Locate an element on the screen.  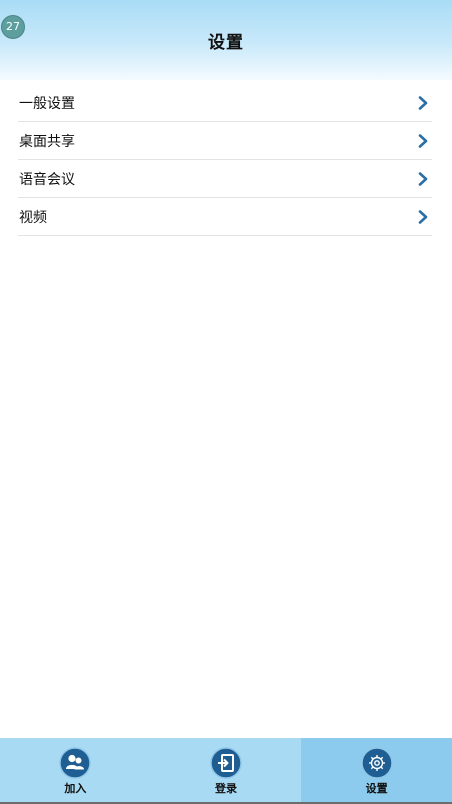
settings-item-label: 语音会议 is located at coordinates (47, 180).